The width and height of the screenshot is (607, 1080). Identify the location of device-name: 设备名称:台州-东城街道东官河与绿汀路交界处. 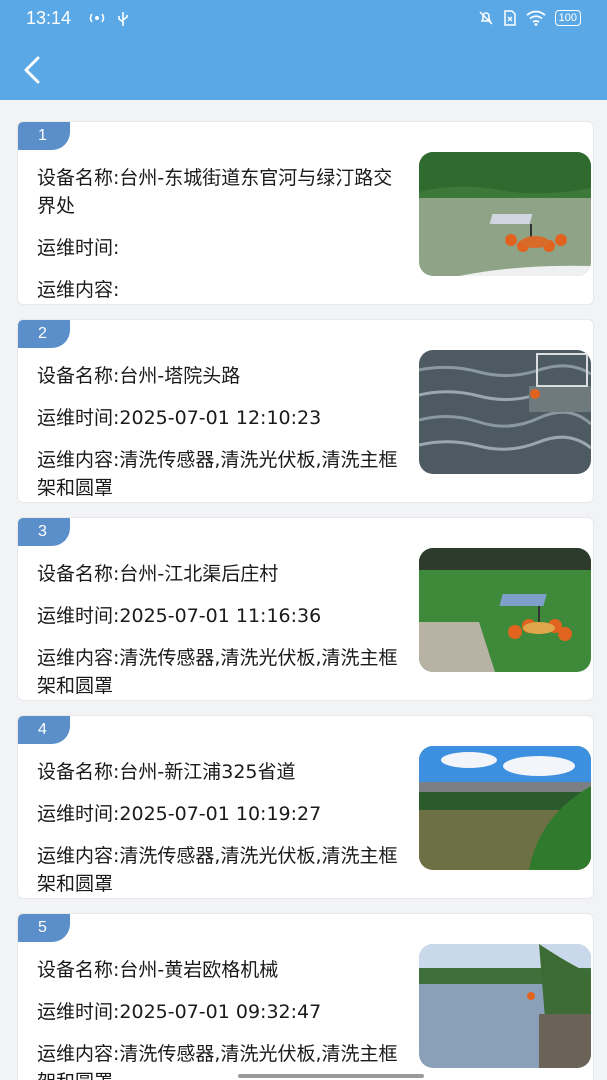
(215, 192).